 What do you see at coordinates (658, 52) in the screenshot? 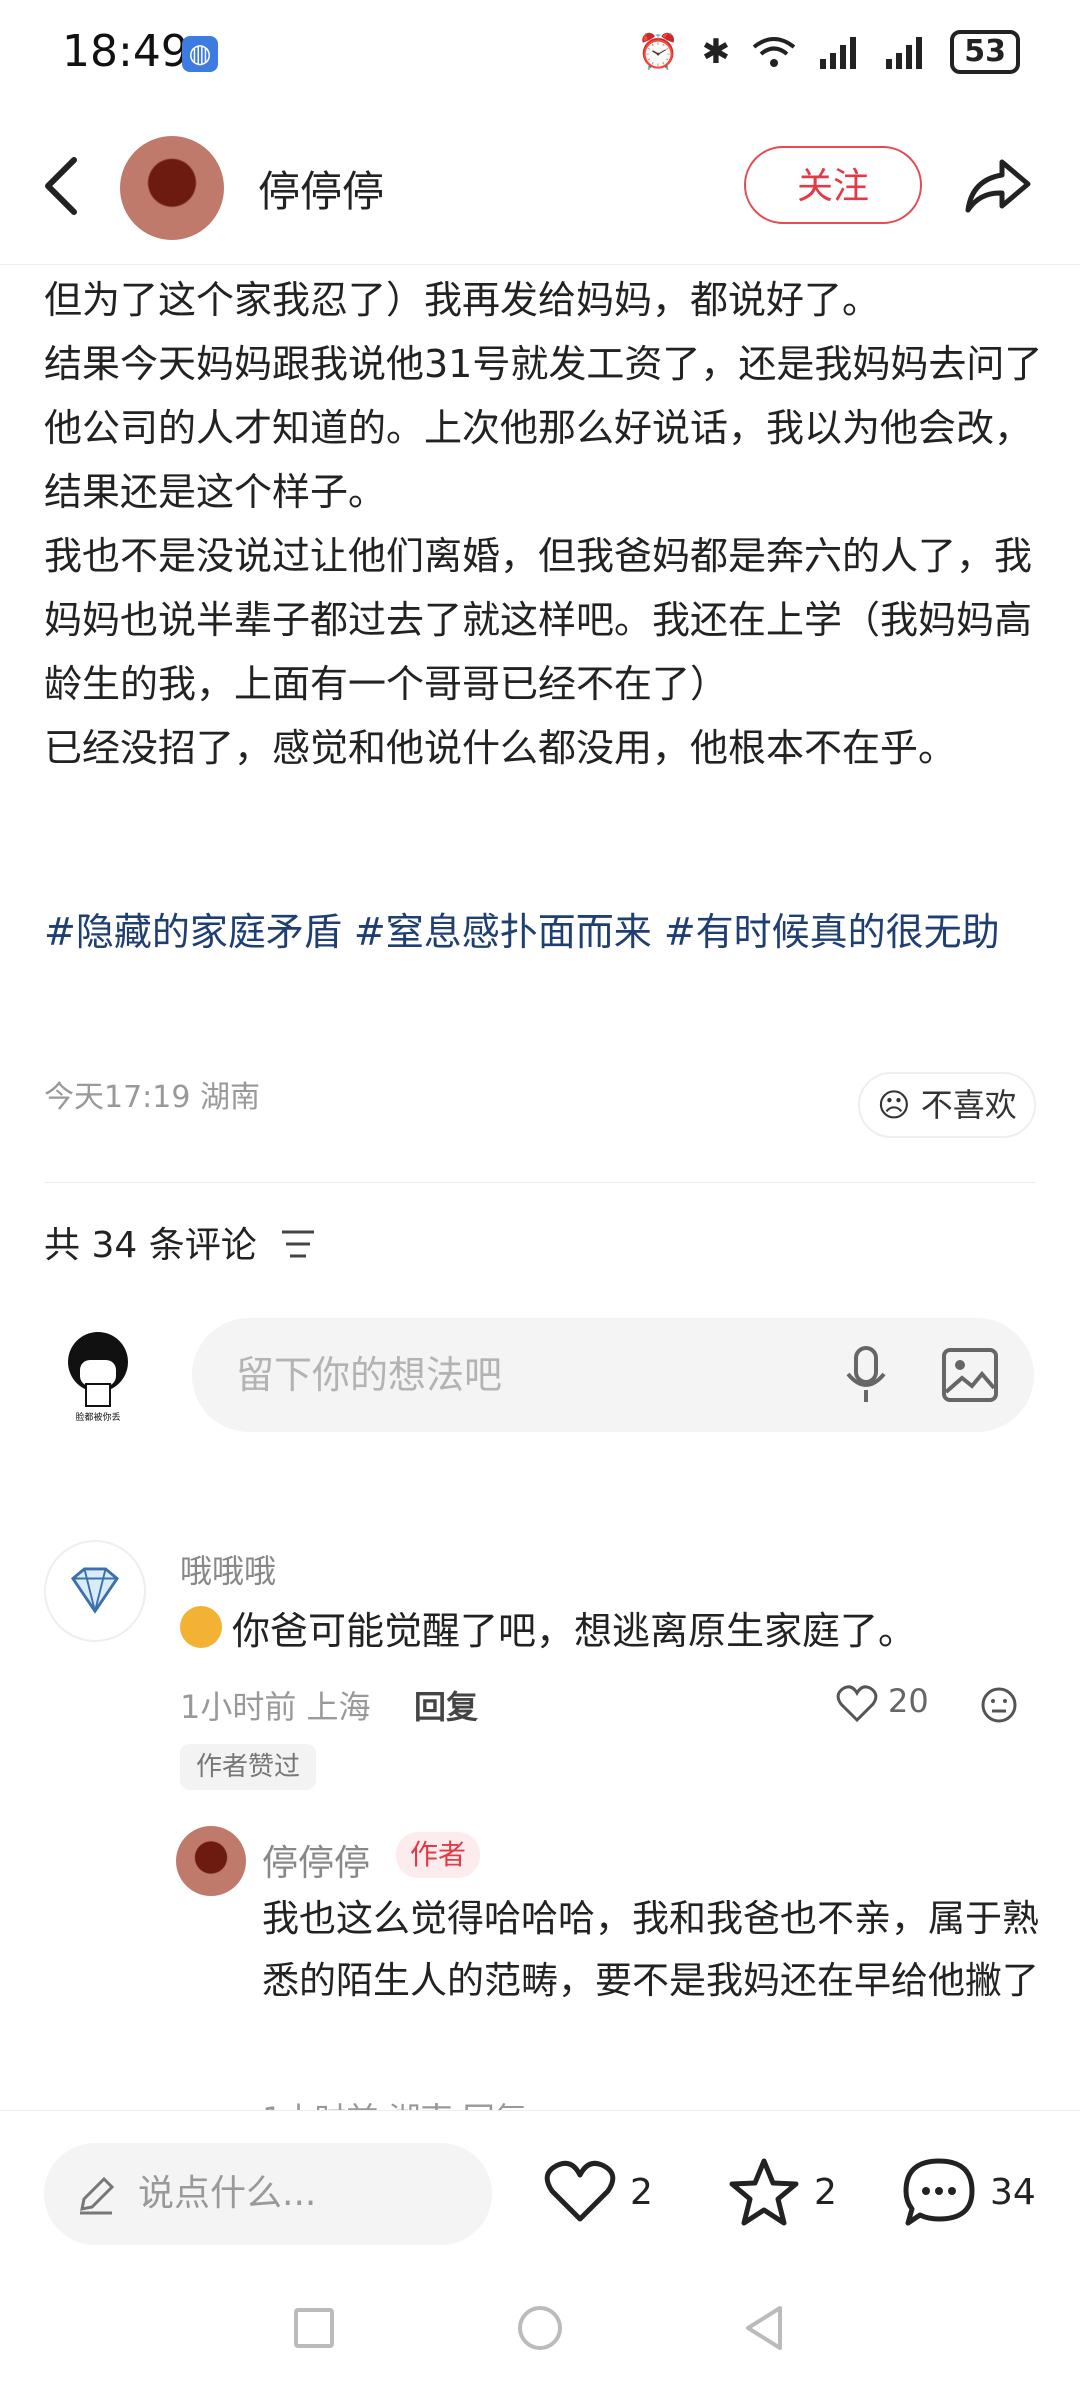
I see `alarm-icon: ⏰` at bounding box center [658, 52].